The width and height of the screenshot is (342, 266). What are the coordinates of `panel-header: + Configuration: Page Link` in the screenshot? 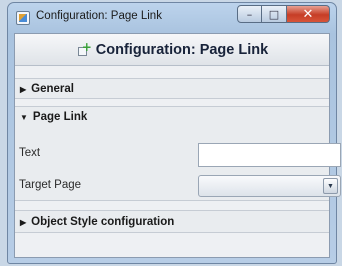 It's located at (172, 50).